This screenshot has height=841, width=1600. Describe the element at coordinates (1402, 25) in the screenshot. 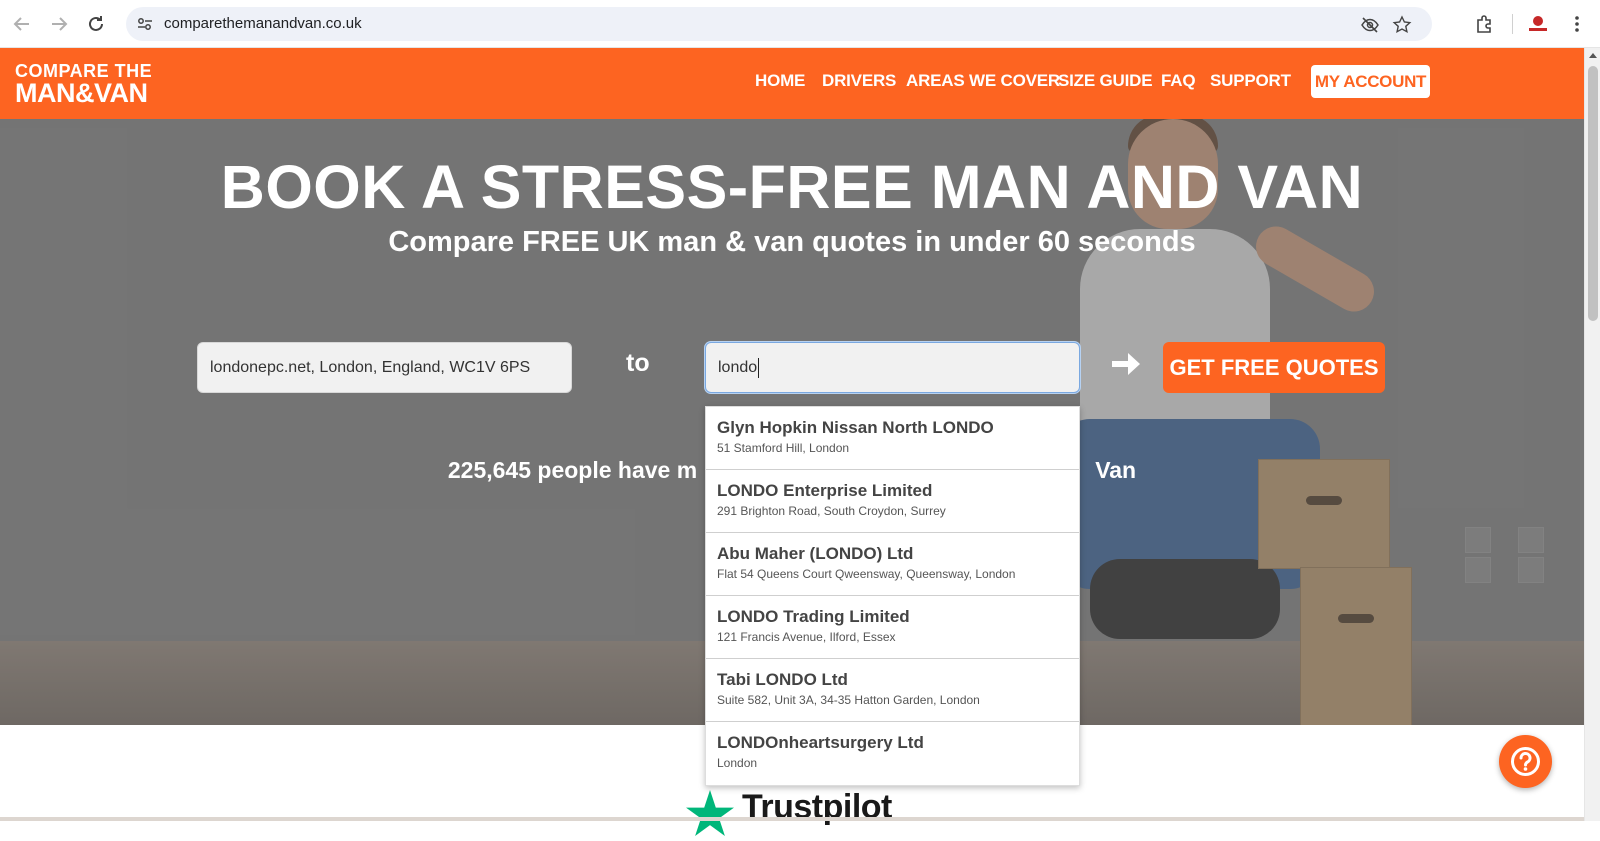

I see `star-icon` at that location.